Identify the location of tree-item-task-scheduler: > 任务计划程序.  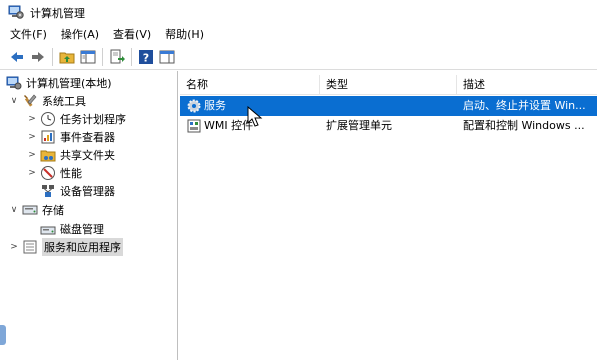
(76, 119).